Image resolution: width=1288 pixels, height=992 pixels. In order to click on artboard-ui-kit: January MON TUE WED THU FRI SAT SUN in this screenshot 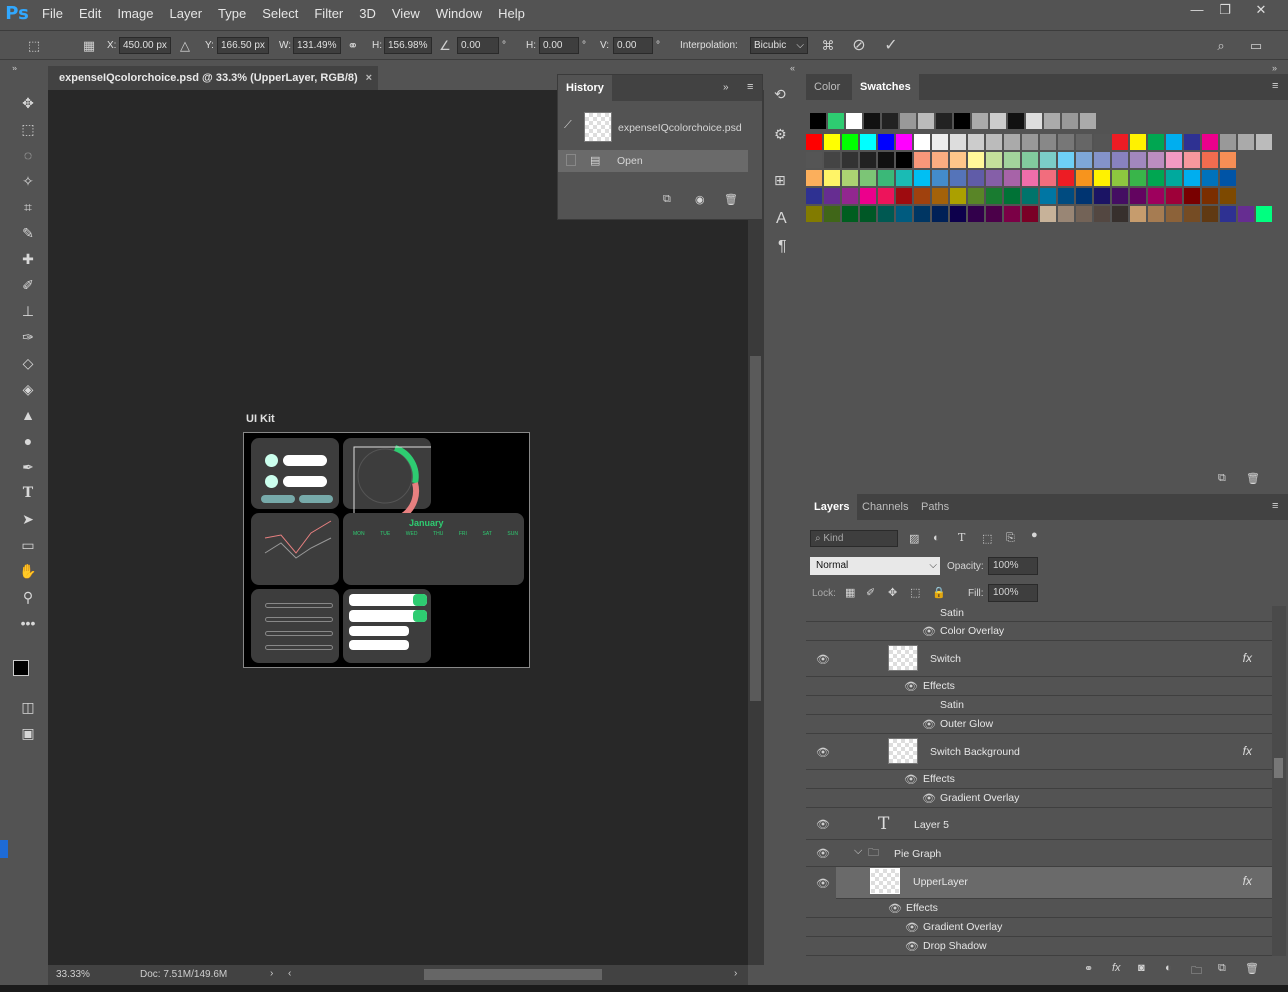, I will do `click(386, 550)`.